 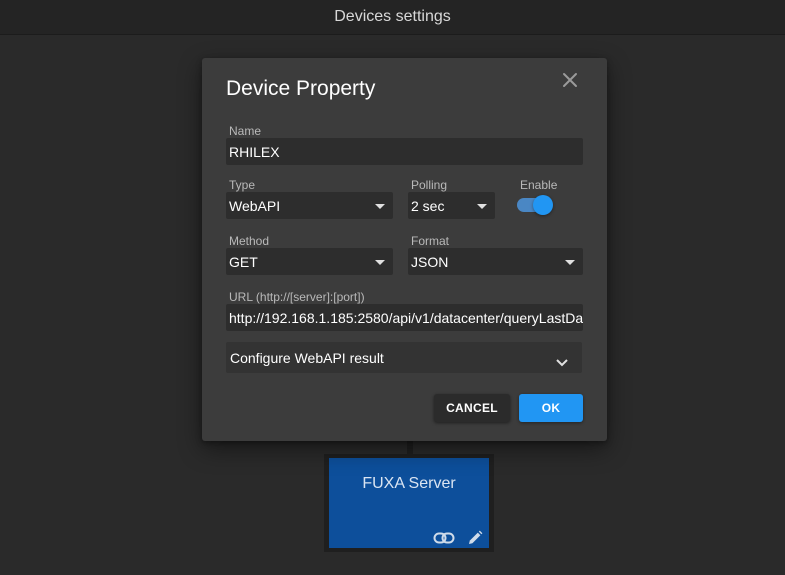 What do you see at coordinates (309, 205) in the screenshot?
I see `type-select: WebAPI` at bounding box center [309, 205].